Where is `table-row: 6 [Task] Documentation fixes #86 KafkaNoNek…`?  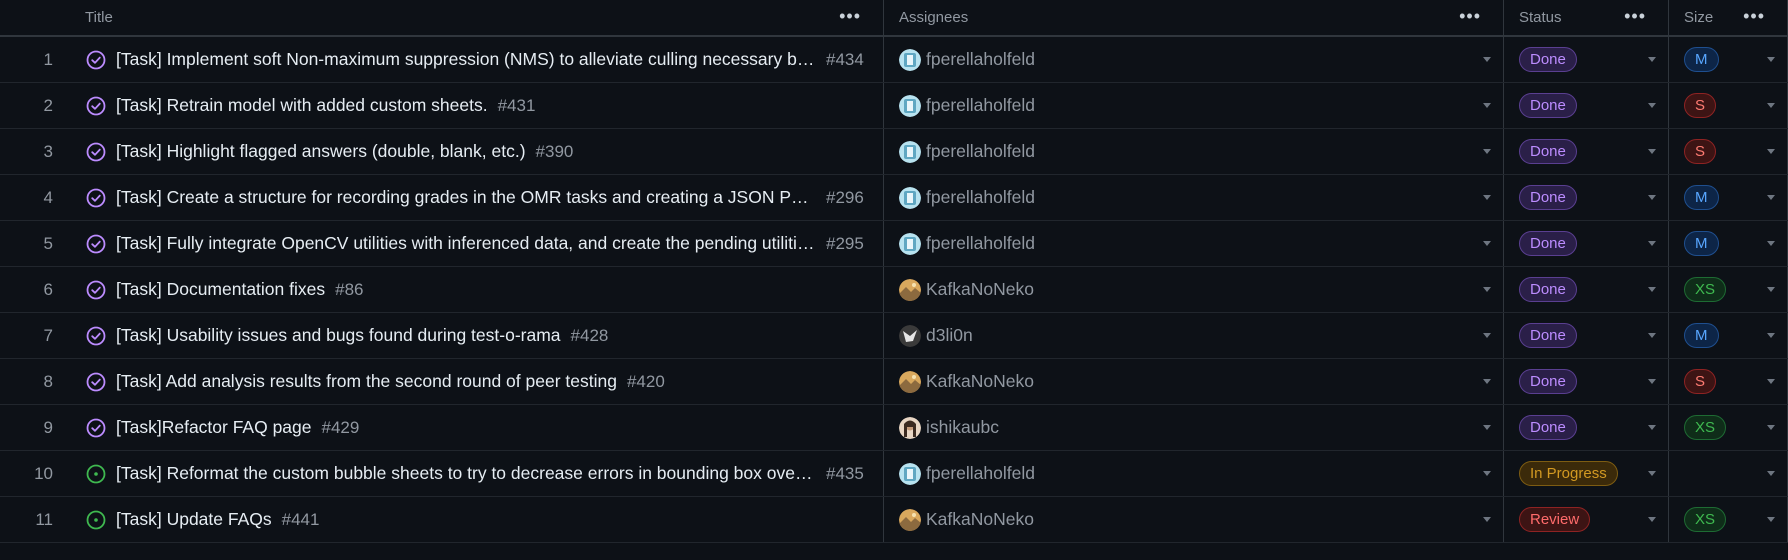
table-row: 6 [Task] Documentation fixes #86 KafkaNoNek… is located at coordinates (894, 290).